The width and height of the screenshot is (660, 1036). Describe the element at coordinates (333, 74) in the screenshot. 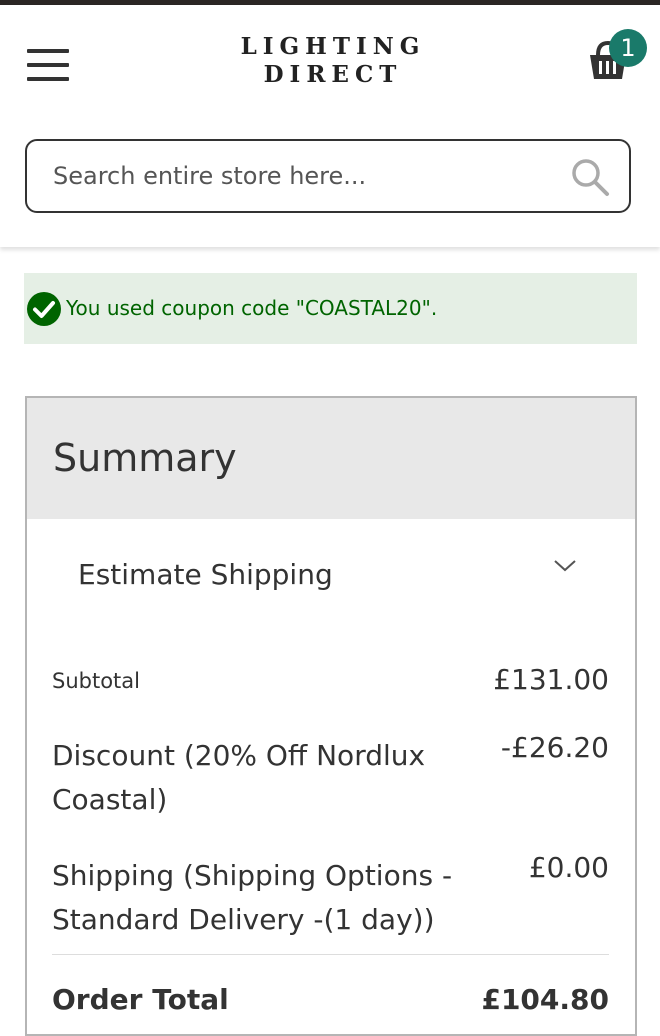

I see `logo-line-2: DIRECT` at that location.